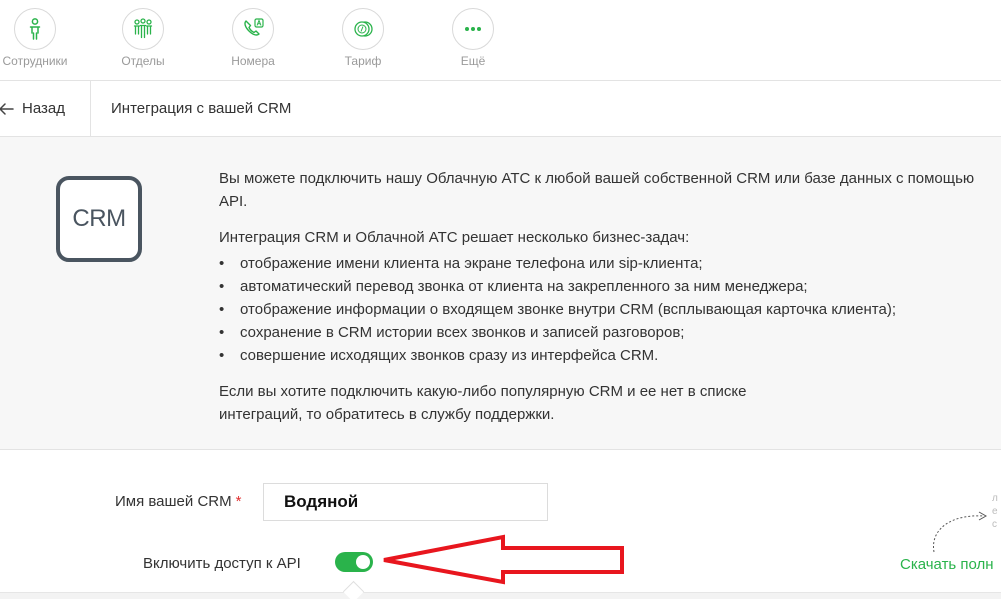 Image resolution: width=1001 pixels, height=602 pixels. I want to click on nav-employees: Сотрудники, so click(45, 38).